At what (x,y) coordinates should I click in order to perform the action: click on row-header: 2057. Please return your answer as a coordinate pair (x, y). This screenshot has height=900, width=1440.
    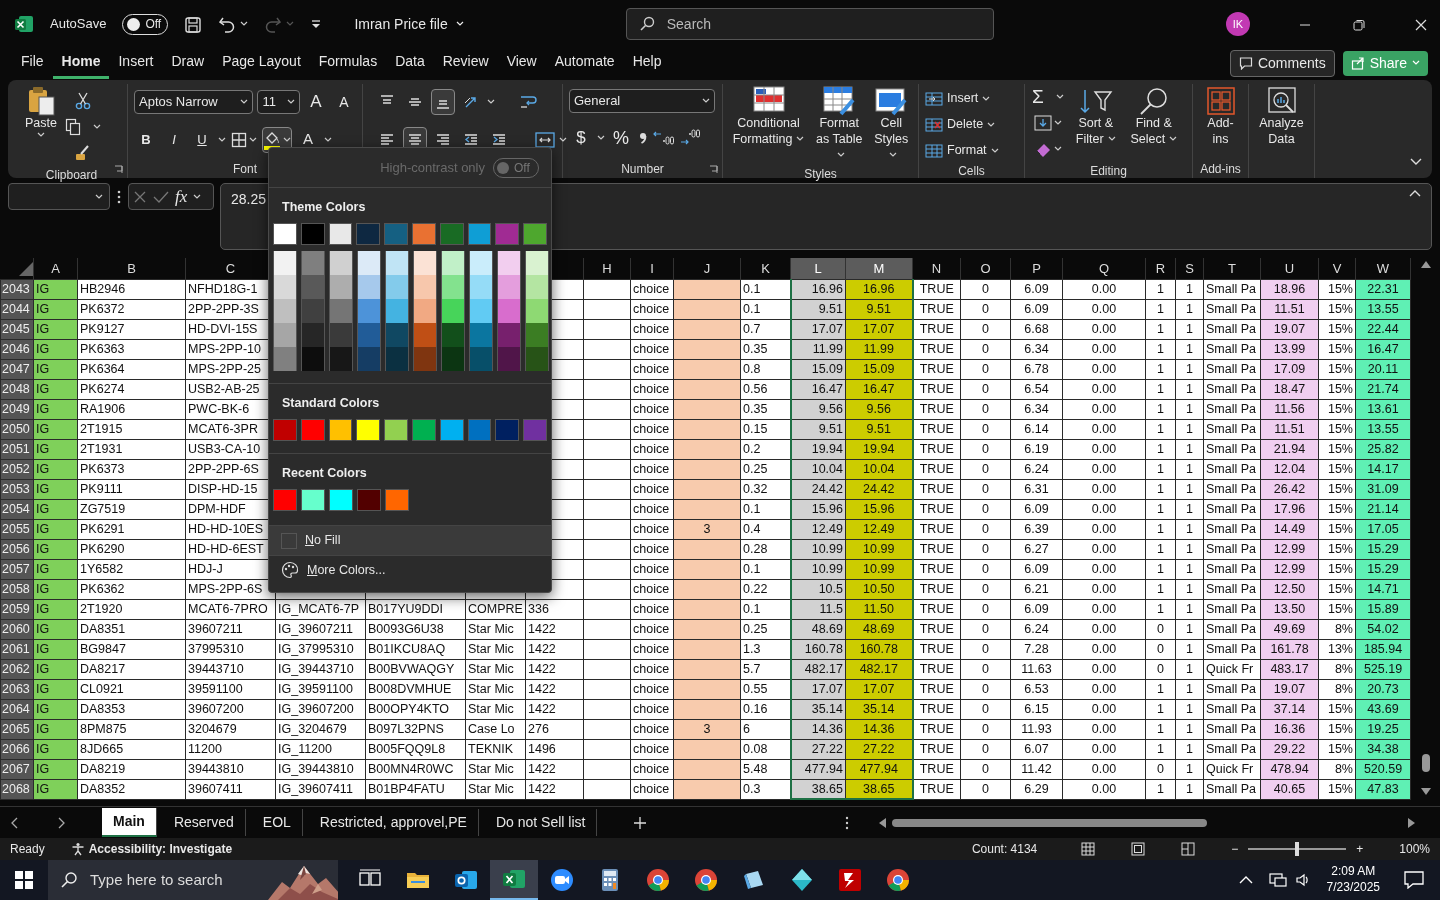
    Looking at the image, I should click on (17, 569).